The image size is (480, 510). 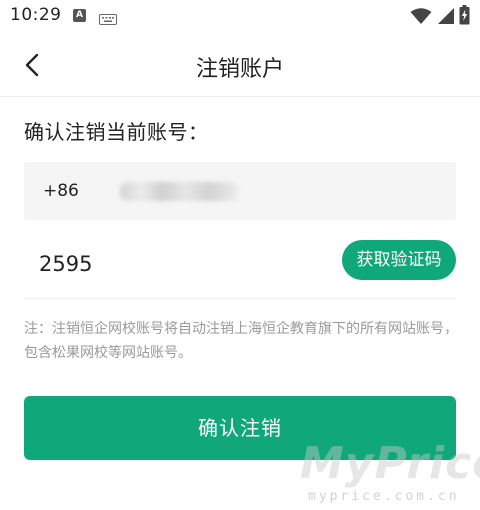 I want to click on phone-country-code: +86, so click(x=61, y=191).